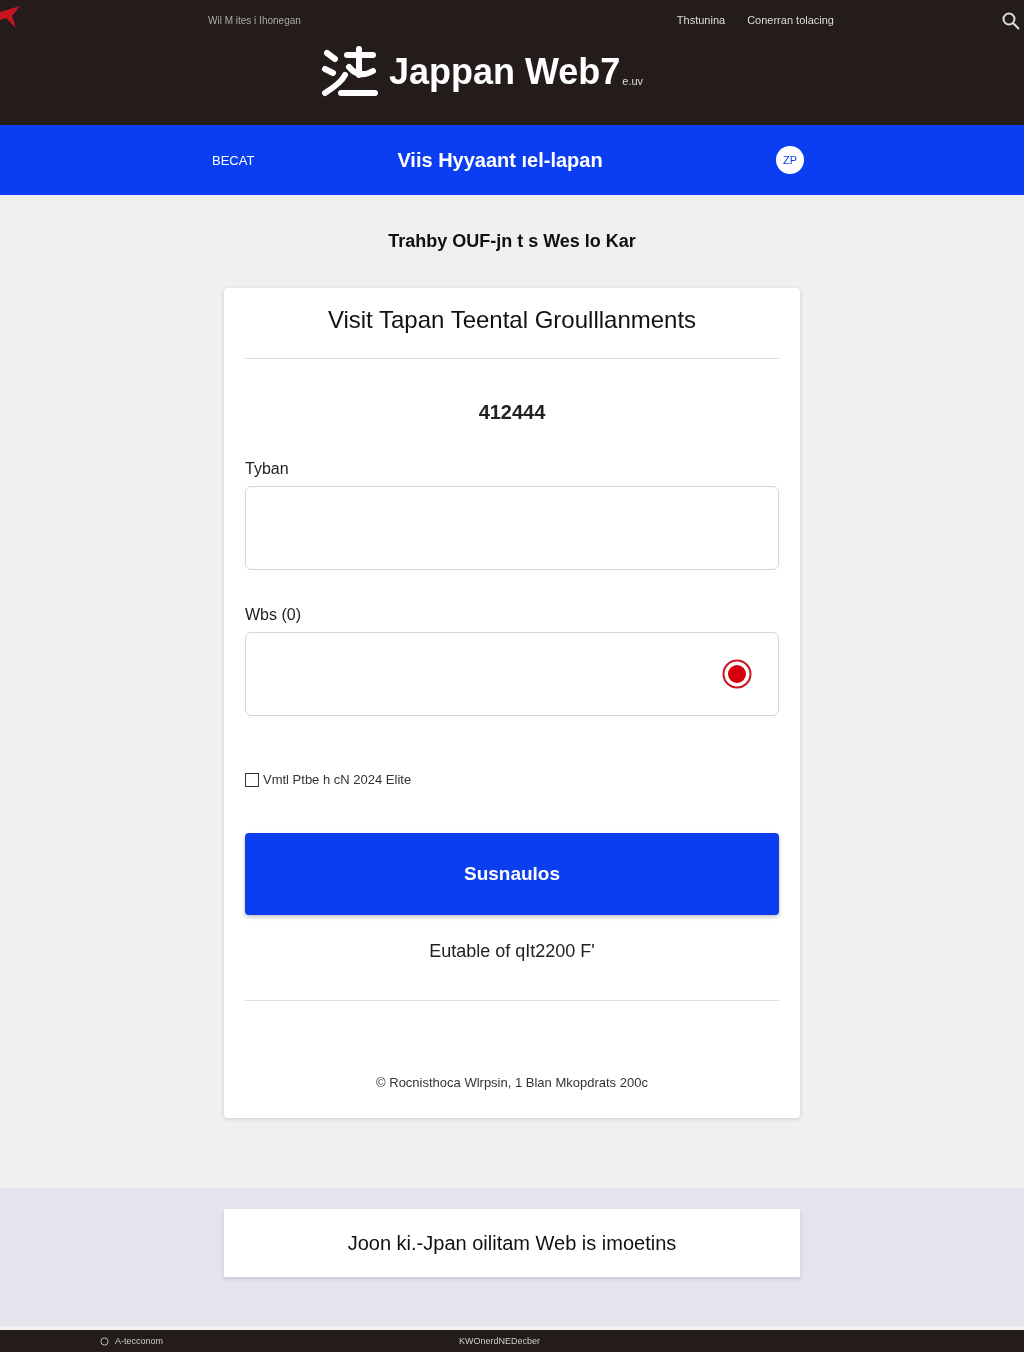 The height and width of the screenshot is (1352, 1024). I want to click on tagline: Wil M ites i Ihonegan, so click(254, 20).